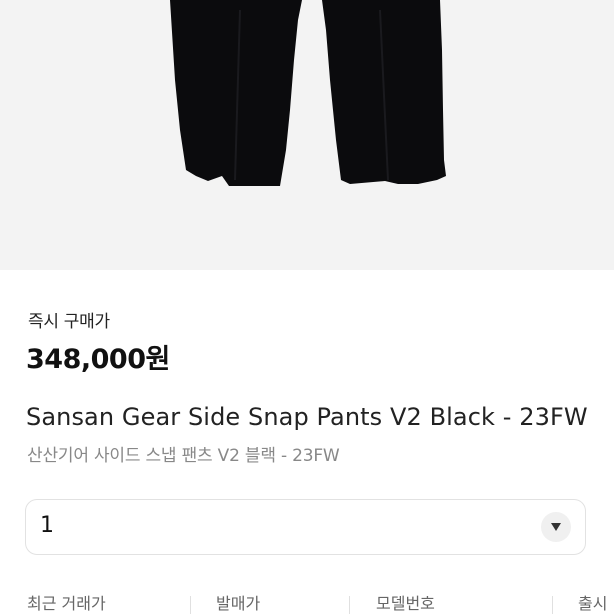  I want to click on instant-buy-price: 348,000원, so click(98, 359).